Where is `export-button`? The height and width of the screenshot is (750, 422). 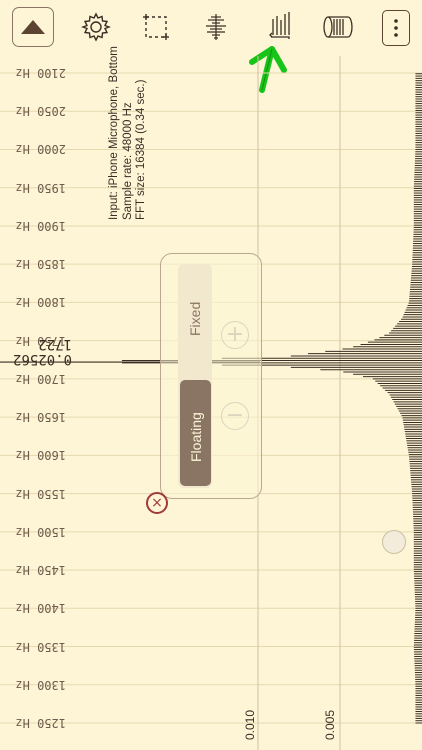 export-button is located at coordinates (338, 27).